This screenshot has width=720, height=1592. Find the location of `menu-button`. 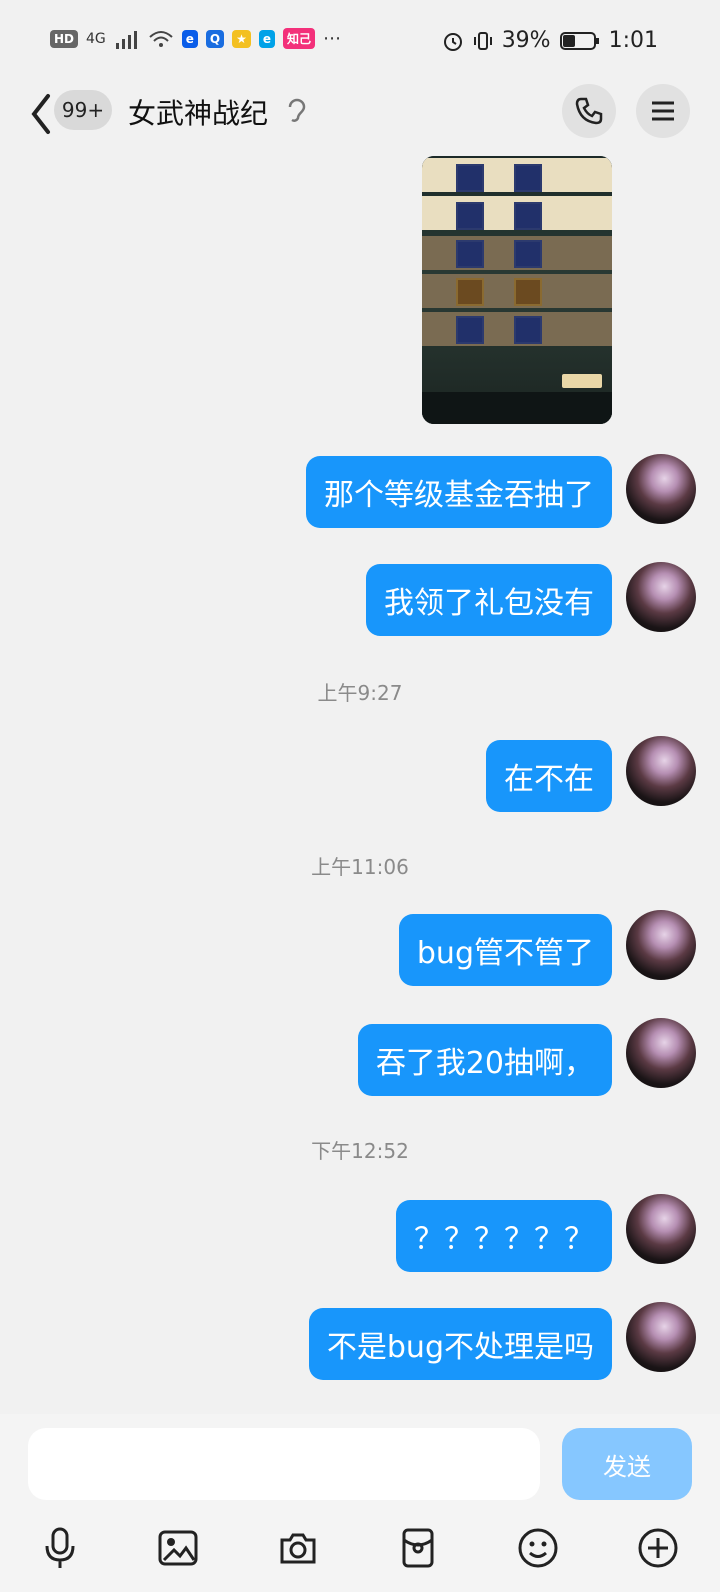

menu-button is located at coordinates (663, 111).